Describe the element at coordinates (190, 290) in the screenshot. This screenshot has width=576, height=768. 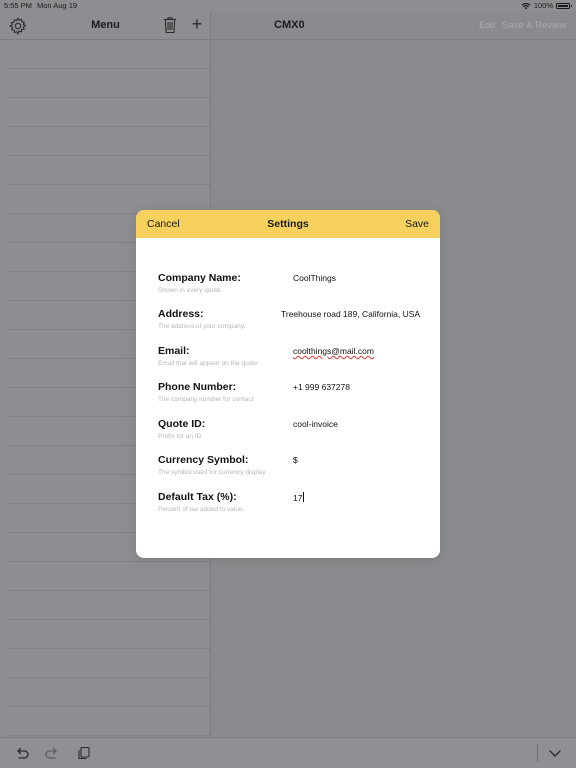
I see `field-hint: Shown in every quote.` at that location.